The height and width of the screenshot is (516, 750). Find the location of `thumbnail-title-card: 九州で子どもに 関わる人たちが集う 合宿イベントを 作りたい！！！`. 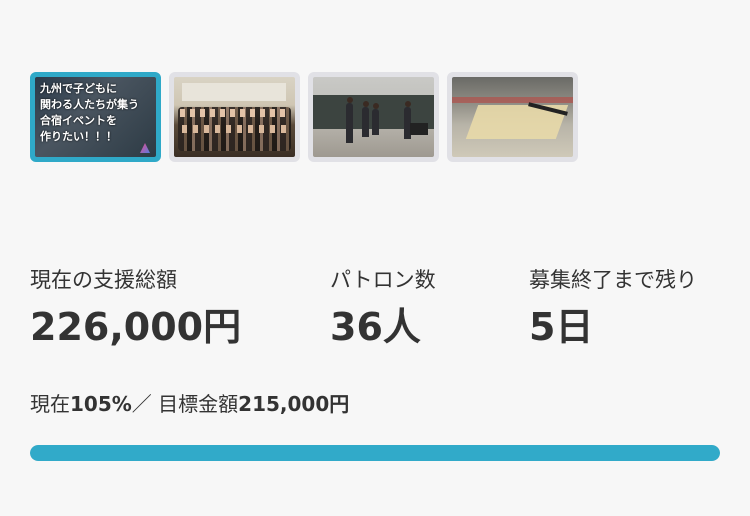

thumbnail-title-card: 九州で子どもに 関わる人たちが集う 合宿イベントを 作りたい！！！ is located at coordinates (95, 117).